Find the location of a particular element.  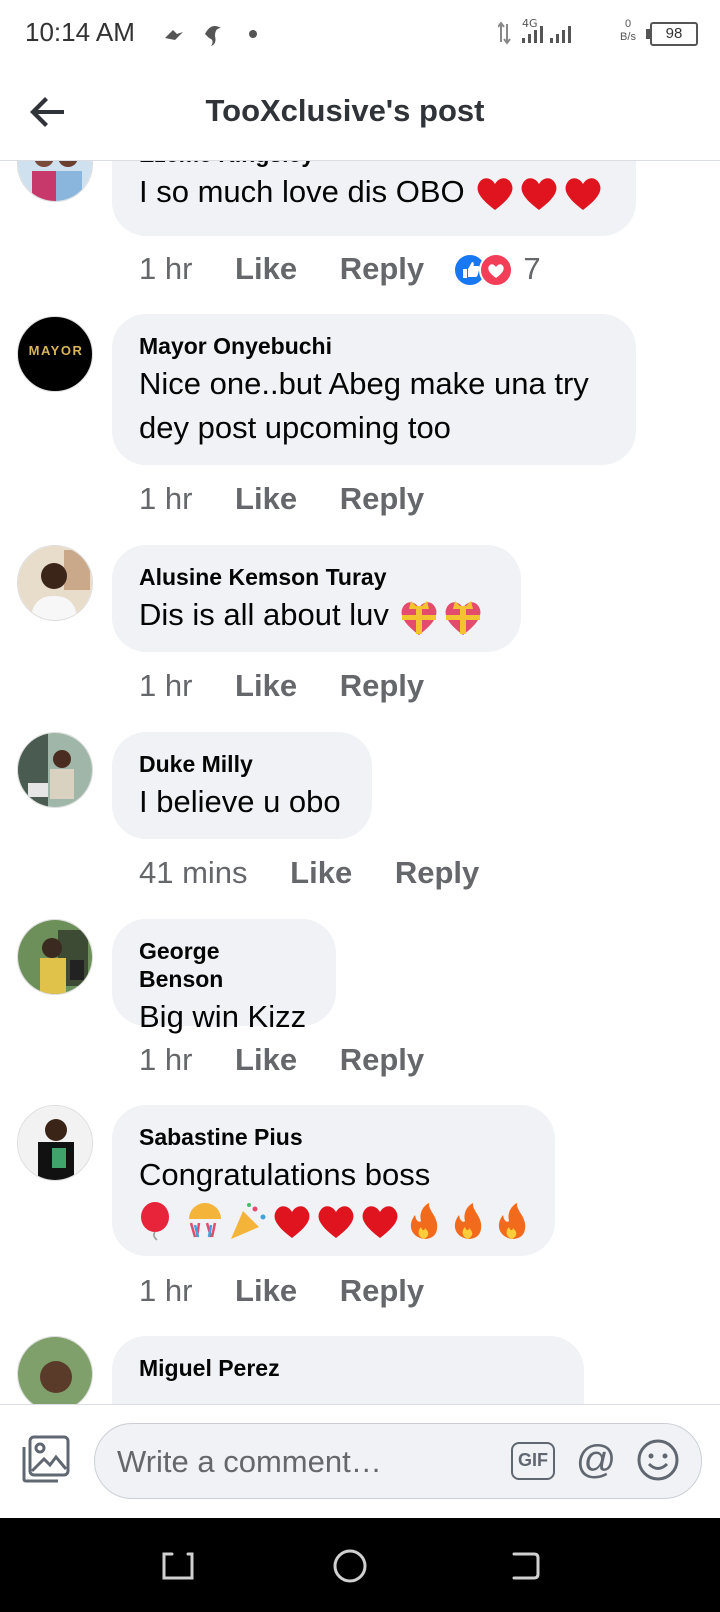

comment-bubble: Miguel Perez is located at coordinates (348, 1370).